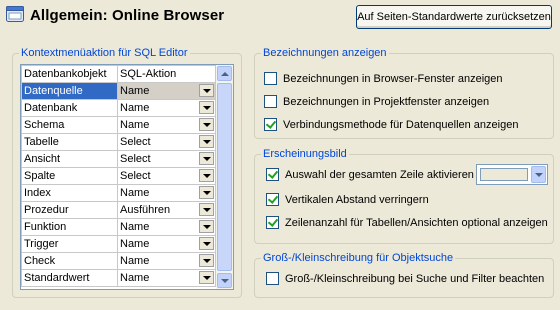 The image size is (560, 310). I want to click on table-row: Schema Name, so click(118, 125).